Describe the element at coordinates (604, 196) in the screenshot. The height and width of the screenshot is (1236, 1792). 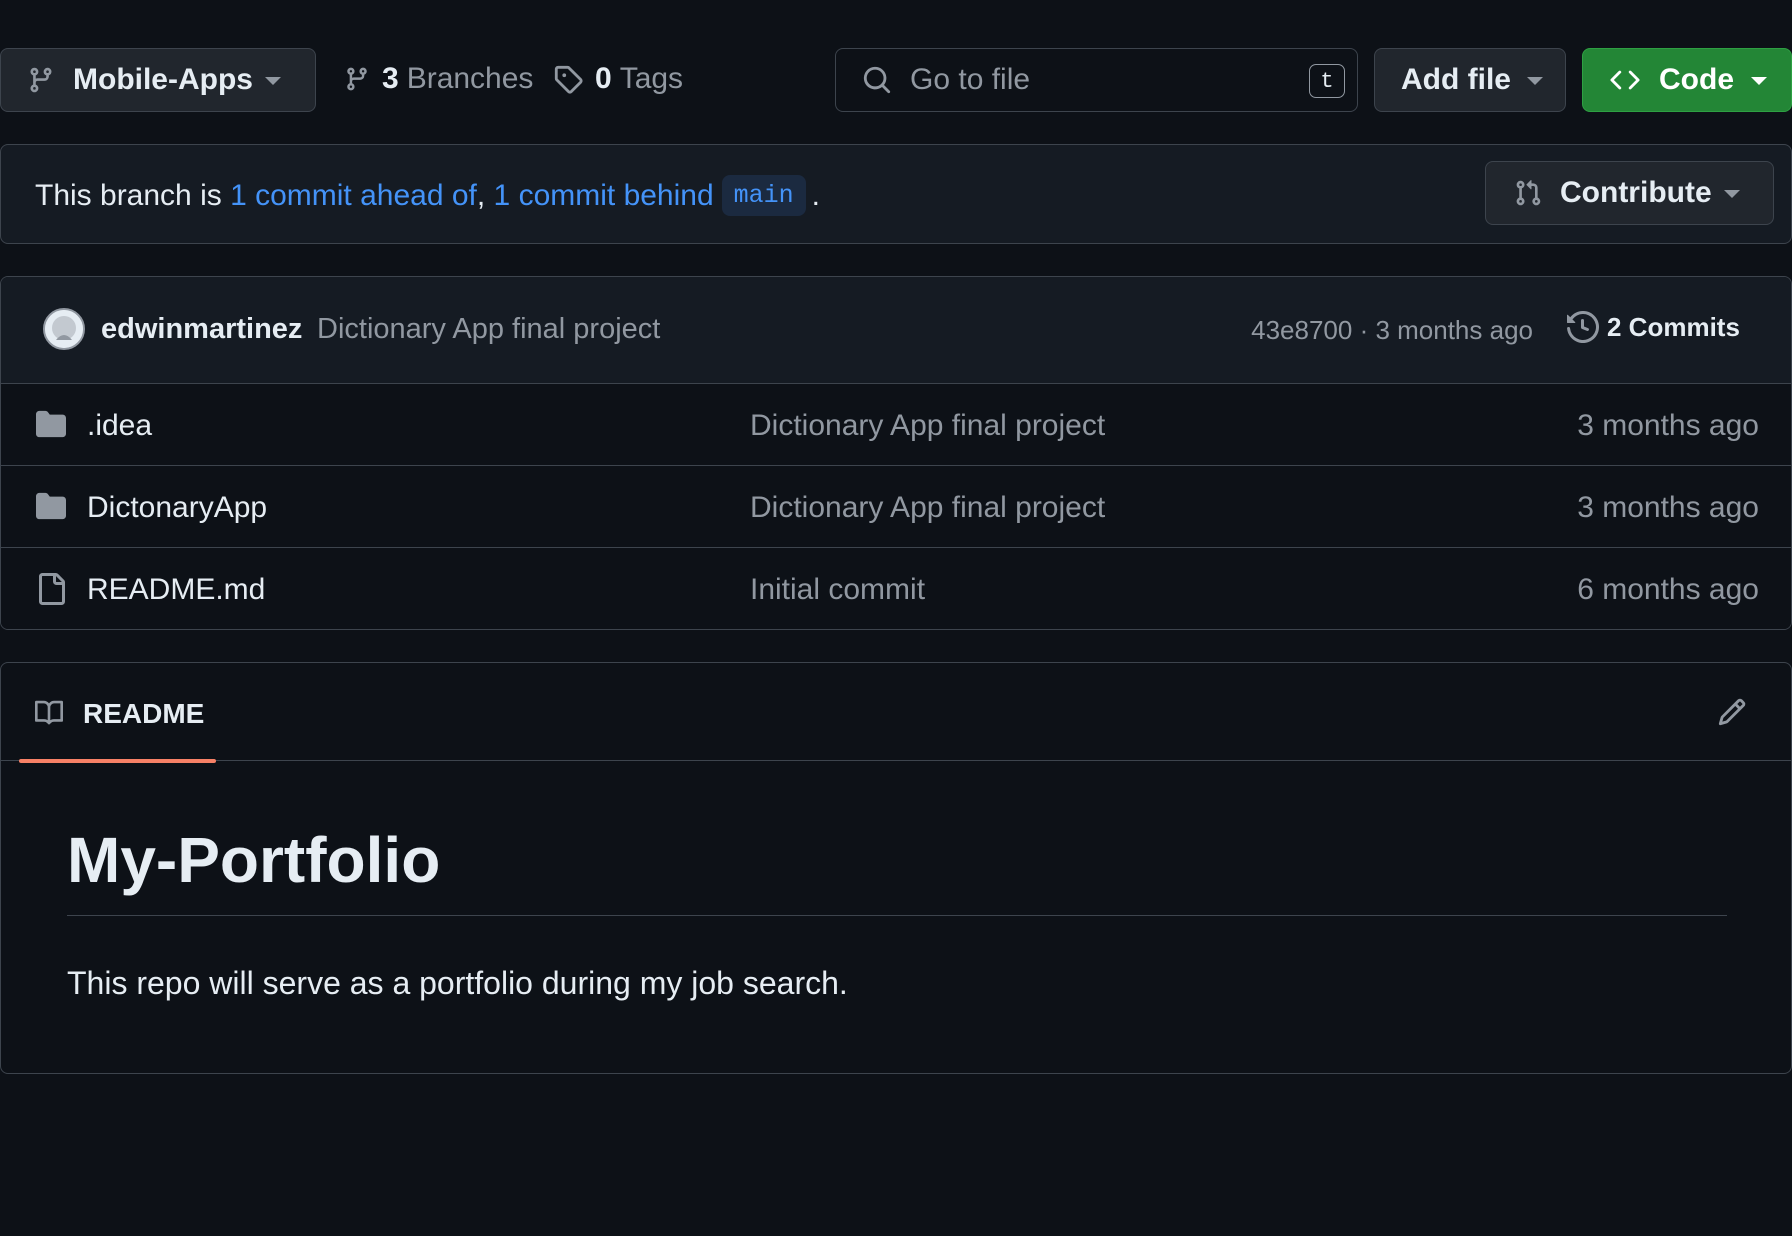
I see `commits-behind-link: 1 commit behind` at that location.